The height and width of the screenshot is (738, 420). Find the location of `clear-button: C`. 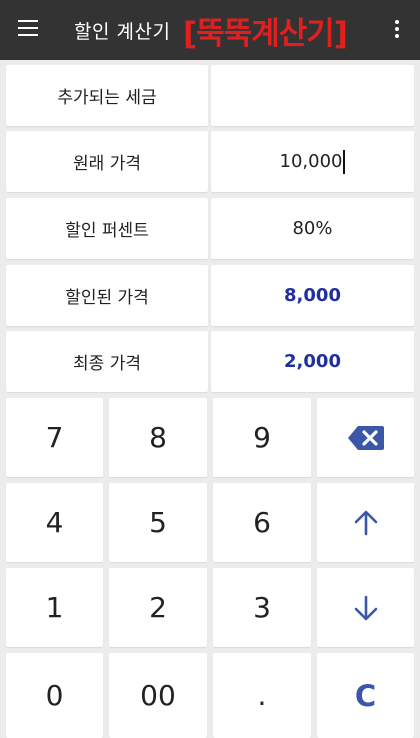

clear-button: C is located at coordinates (365, 695).